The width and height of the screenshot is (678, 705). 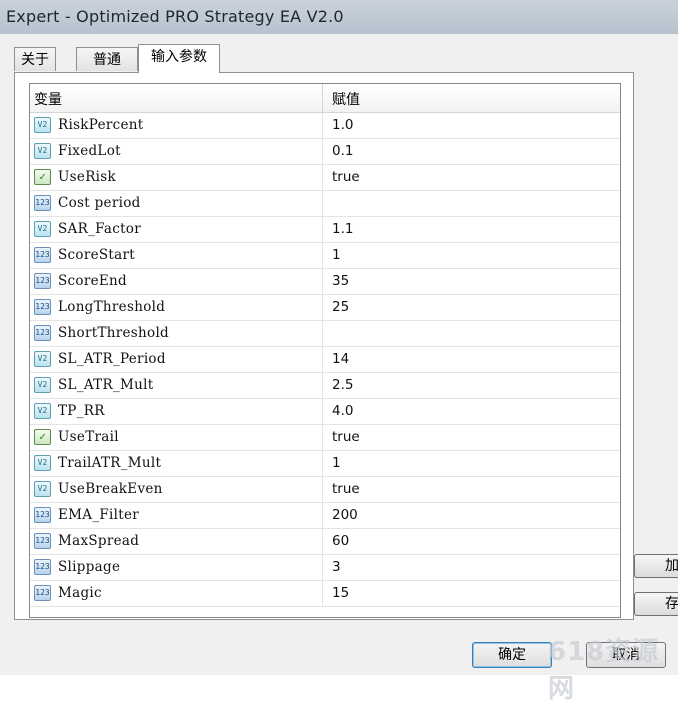 I want to click on parameter-value: 200, so click(x=345, y=515).